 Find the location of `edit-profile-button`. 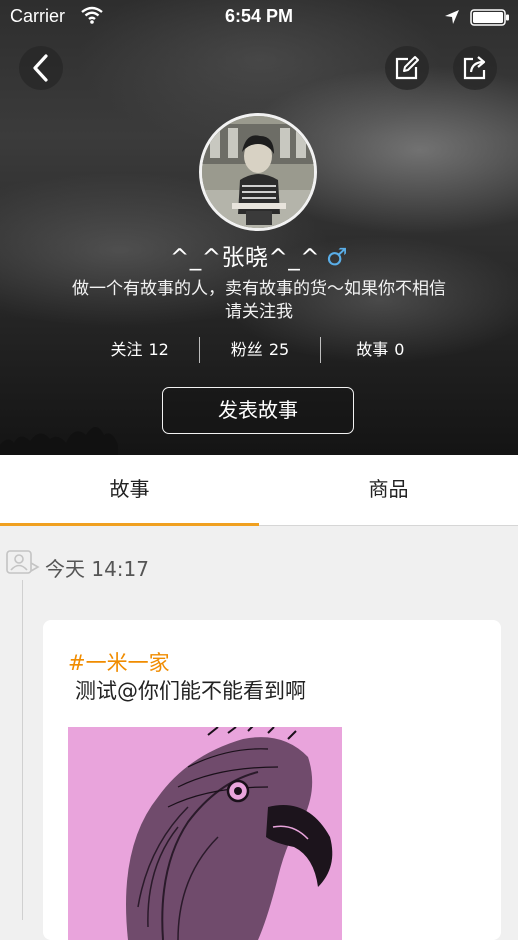

edit-profile-button is located at coordinates (407, 68).